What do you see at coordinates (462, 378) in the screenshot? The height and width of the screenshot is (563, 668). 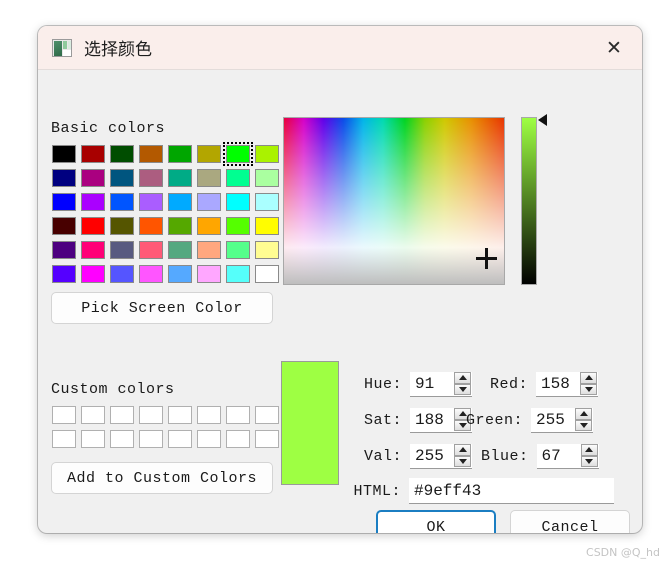 I see `hue-step-up-icon` at bounding box center [462, 378].